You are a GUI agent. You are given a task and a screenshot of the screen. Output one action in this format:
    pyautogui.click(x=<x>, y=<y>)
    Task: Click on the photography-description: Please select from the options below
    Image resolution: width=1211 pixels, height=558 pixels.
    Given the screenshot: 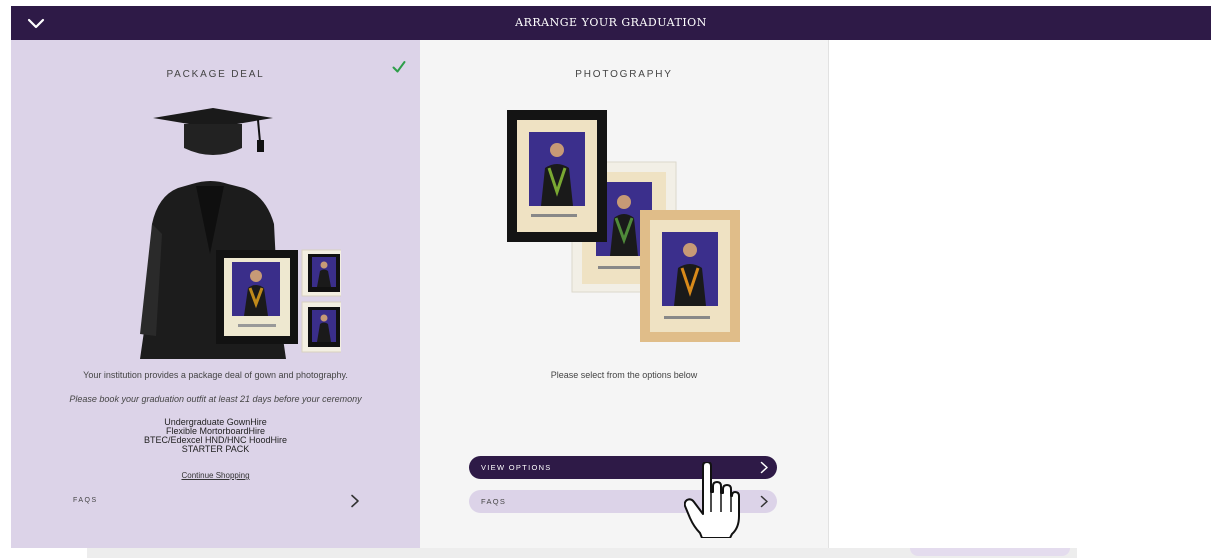 What is the action you would take?
    pyautogui.click(x=624, y=375)
    